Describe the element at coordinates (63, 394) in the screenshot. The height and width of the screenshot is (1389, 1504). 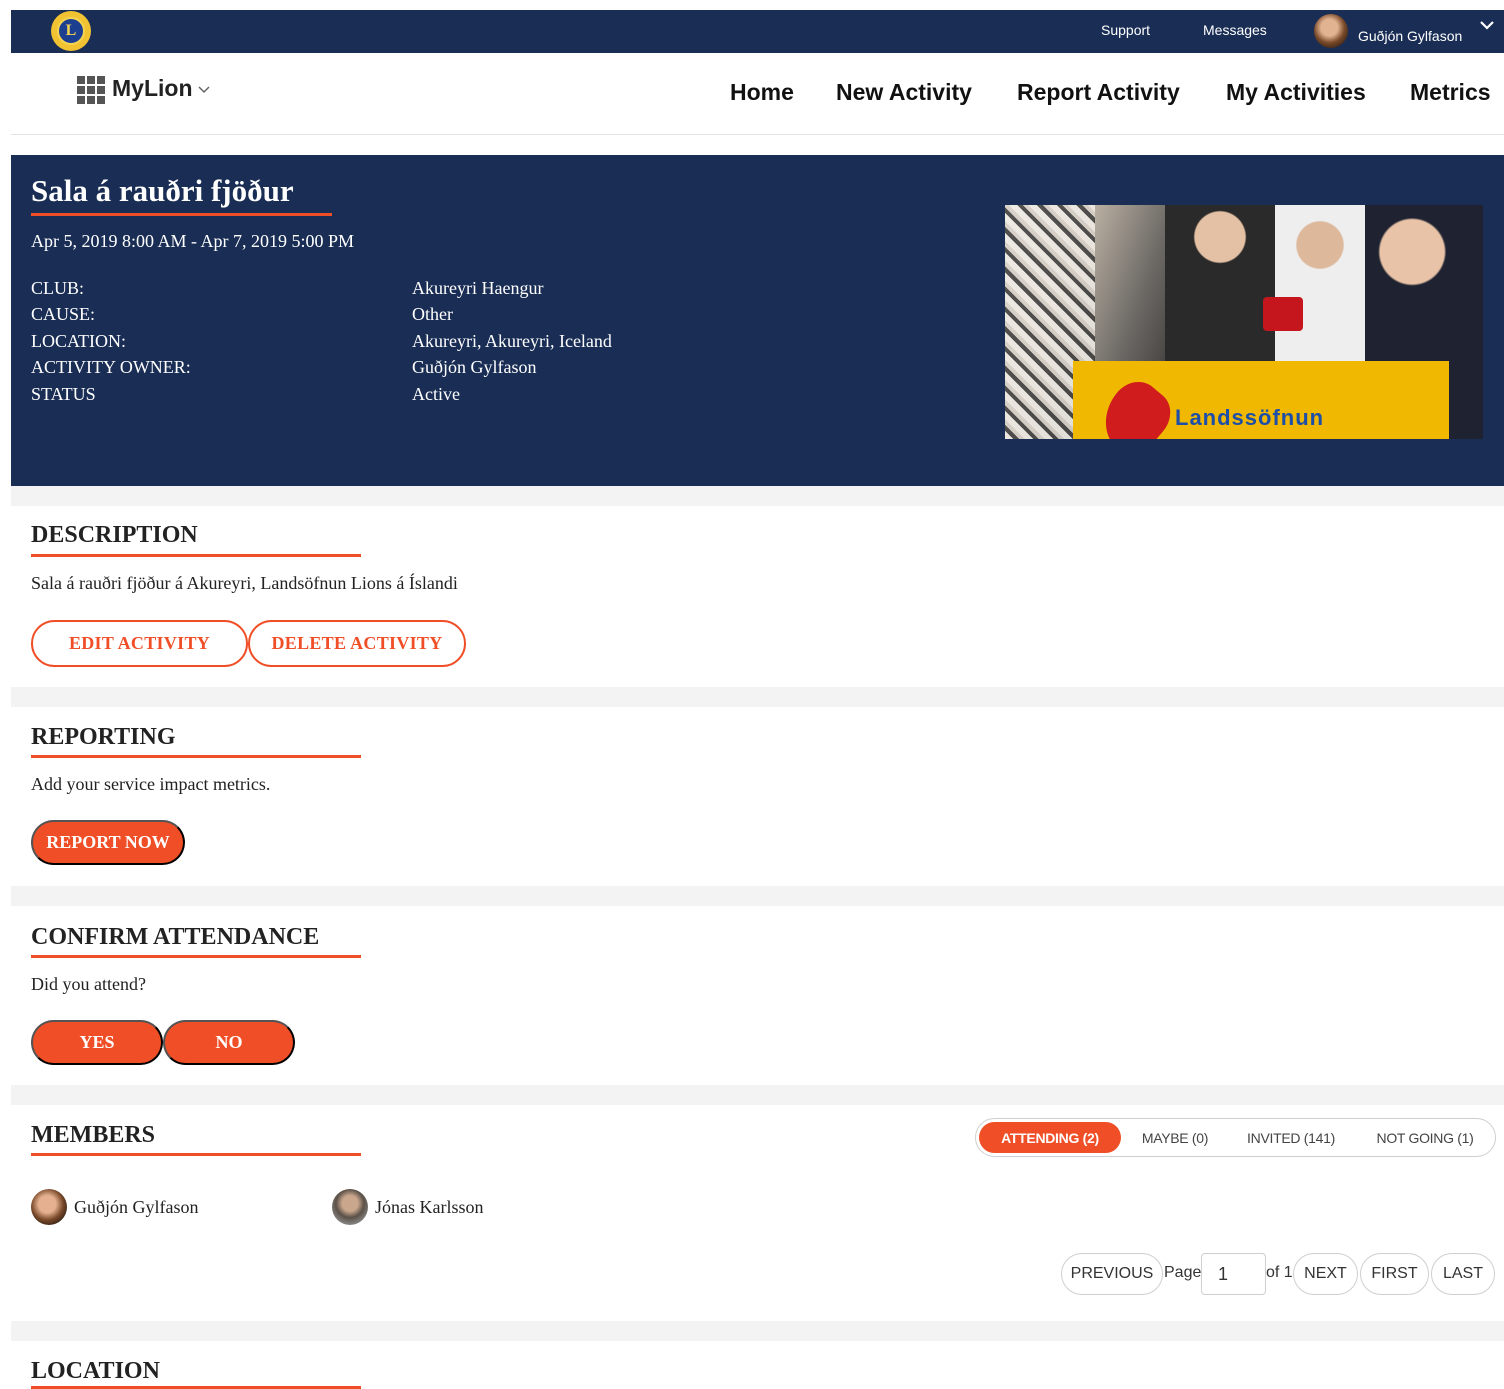
I see `status-label: STATUS` at that location.